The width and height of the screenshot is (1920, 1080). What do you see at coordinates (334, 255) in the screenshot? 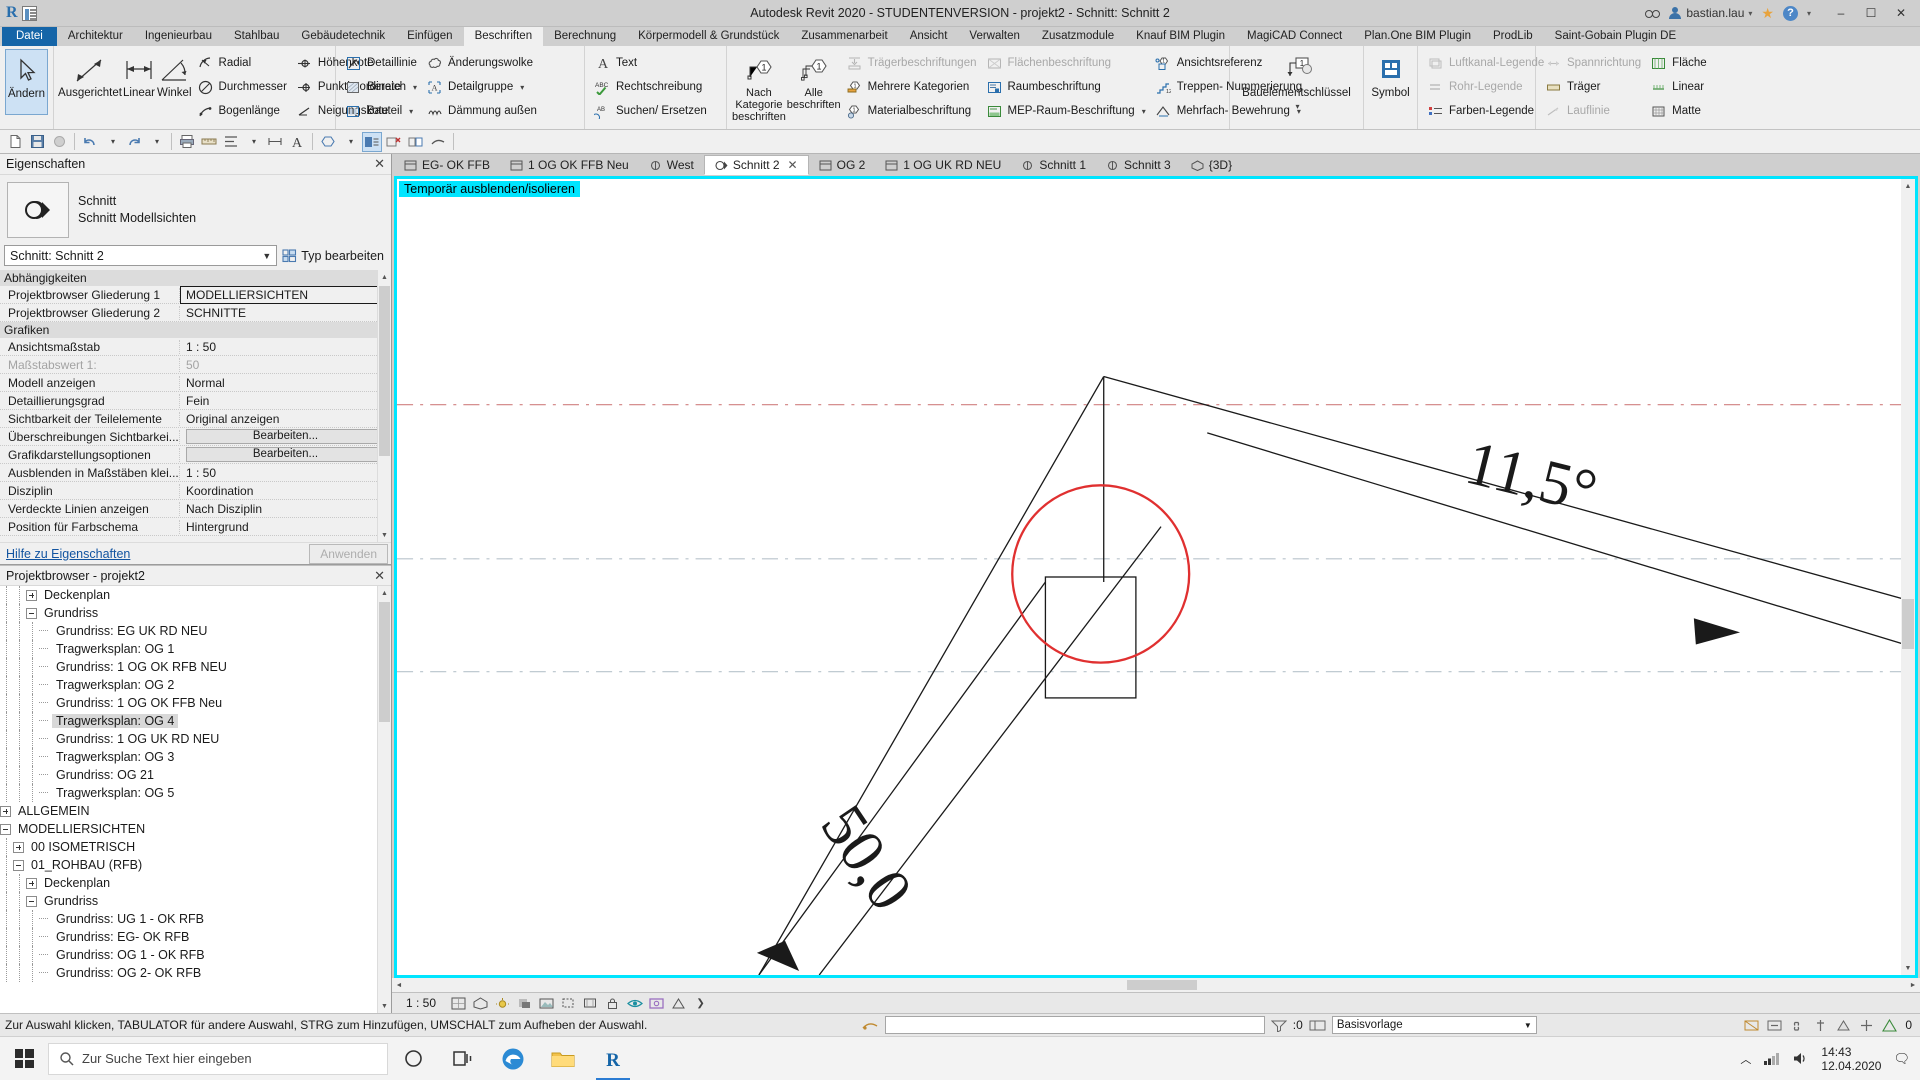
I see `edit-type-button: Typ bearbeiten` at bounding box center [334, 255].